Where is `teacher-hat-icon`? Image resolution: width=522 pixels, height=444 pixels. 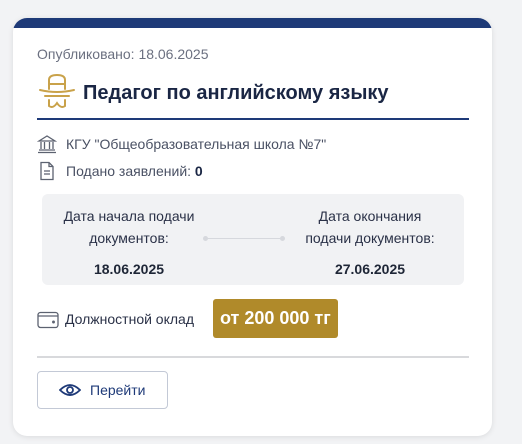
teacher-hat-icon is located at coordinates (57, 90).